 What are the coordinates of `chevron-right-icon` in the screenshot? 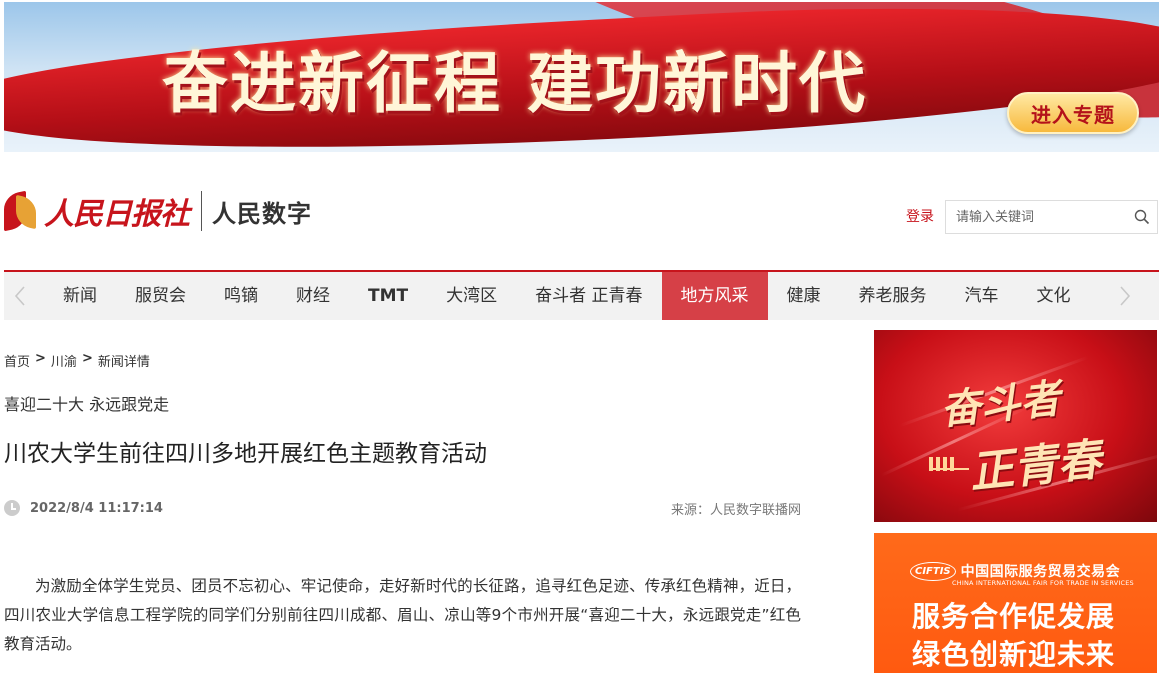 It's located at (1125, 296).